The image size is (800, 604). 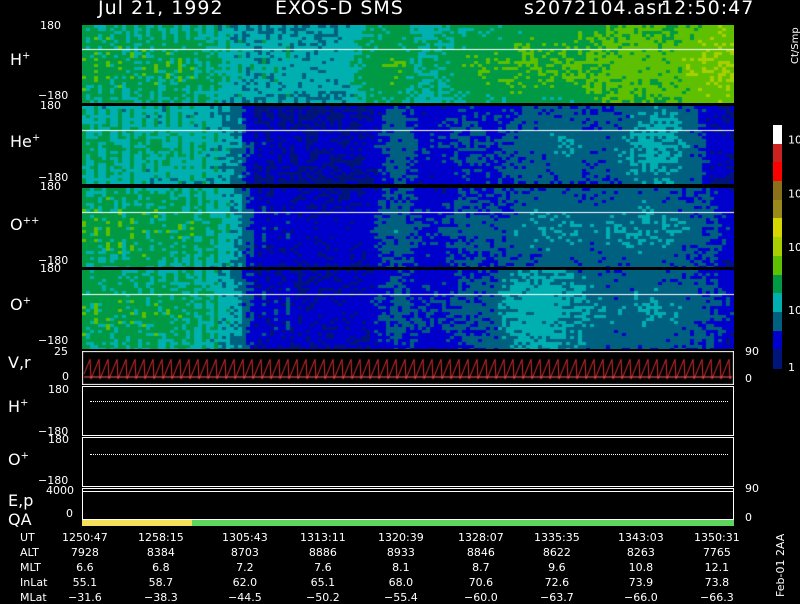 What do you see at coordinates (20, 519) in the screenshot?
I see `panel-label-qa: QA` at bounding box center [20, 519].